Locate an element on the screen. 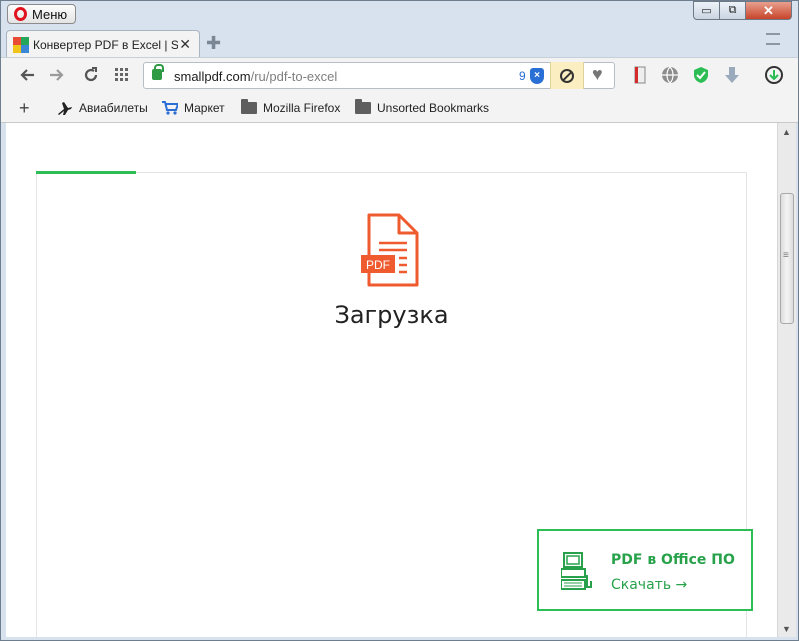  new-tab-icon: ✚ is located at coordinates (213, 43).